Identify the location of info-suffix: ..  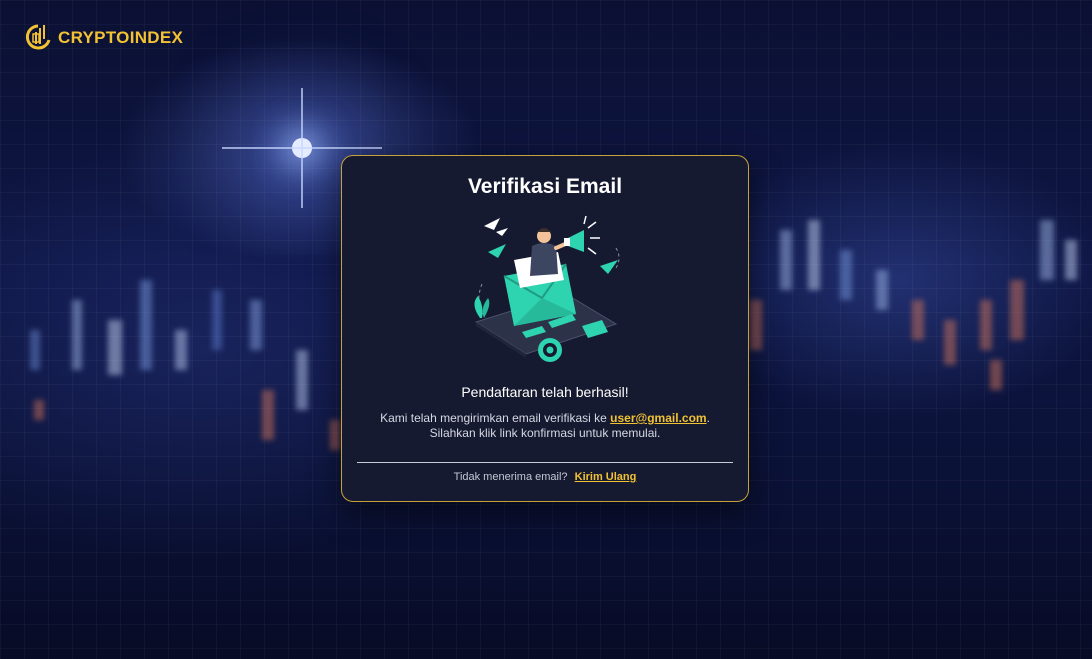
(708, 418).